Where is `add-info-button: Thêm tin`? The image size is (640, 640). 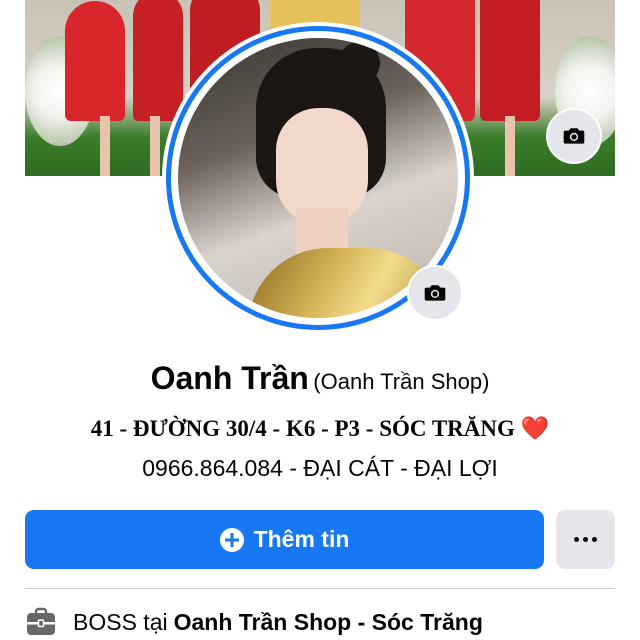 add-info-button: Thêm tin is located at coordinates (284, 539).